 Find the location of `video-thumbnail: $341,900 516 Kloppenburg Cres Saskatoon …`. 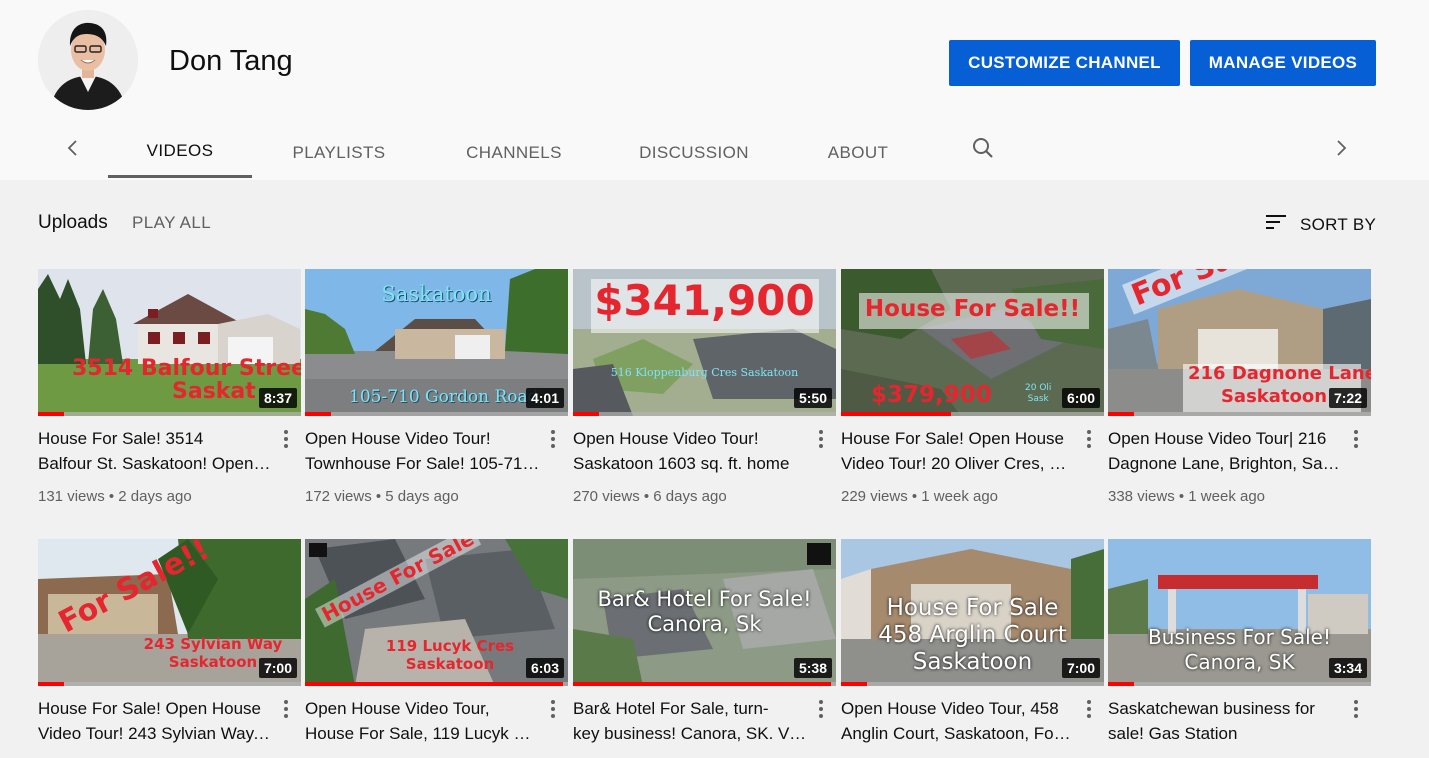

video-thumbnail: $341,900 516 Kloppenburg Cres Saskatoon … is located at coordinates (704, 342).